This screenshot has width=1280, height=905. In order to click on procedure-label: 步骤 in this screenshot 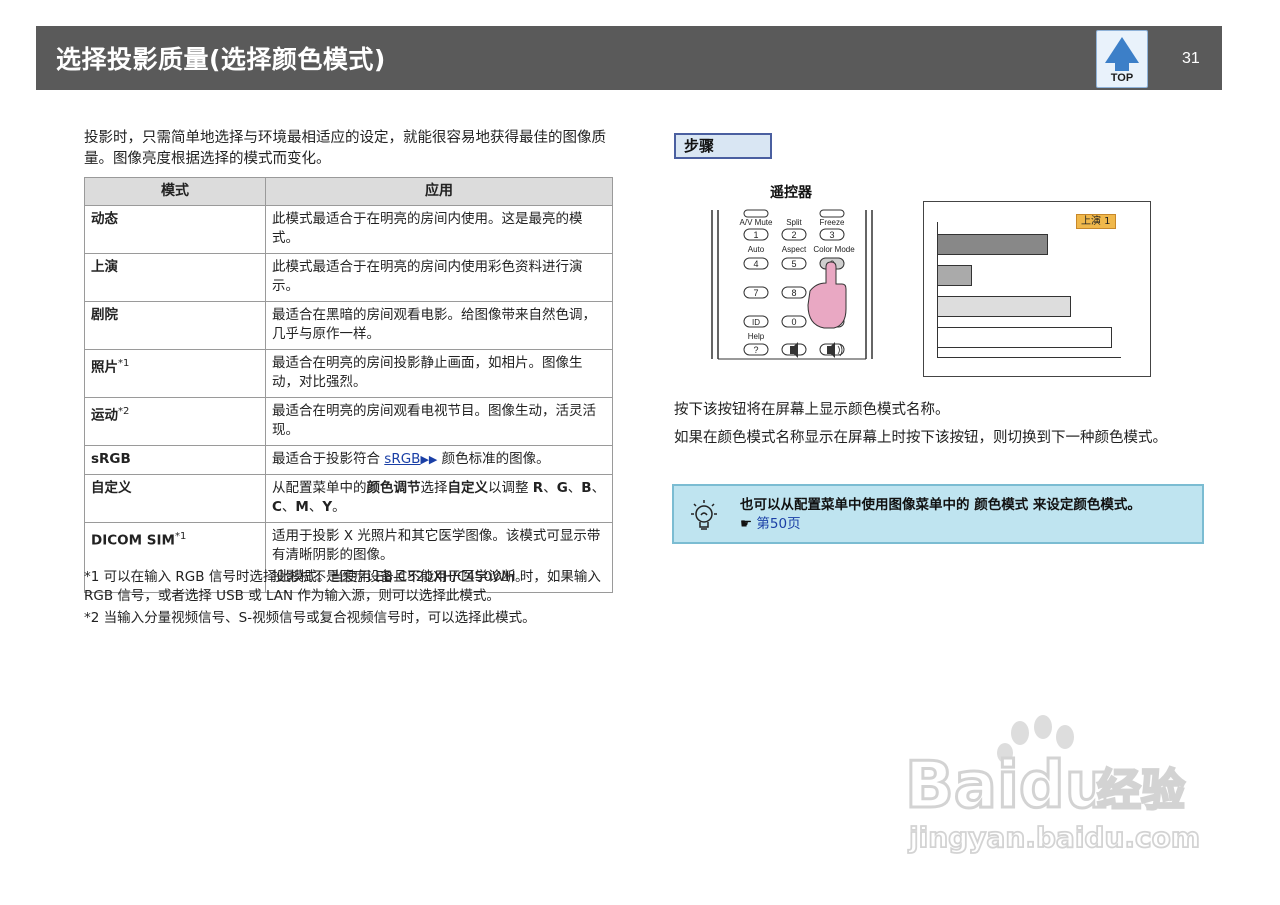, I will do `click(723, 146)`.